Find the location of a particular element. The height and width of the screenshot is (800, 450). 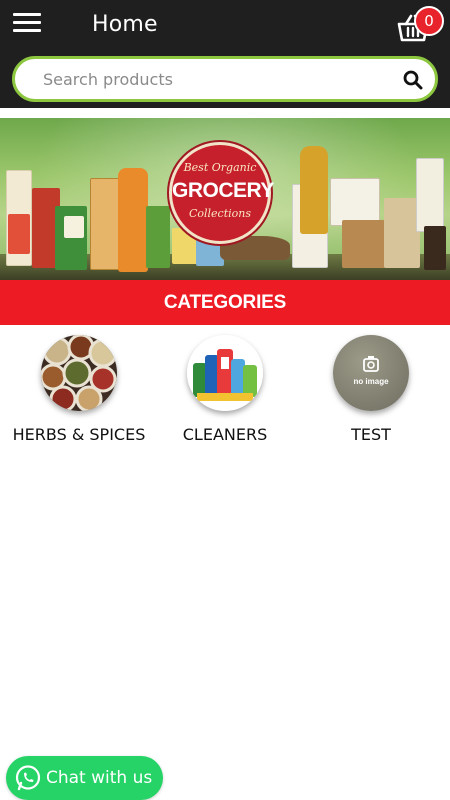

chat-with-us-button: Chat with us is located at coordinates (84, 778).